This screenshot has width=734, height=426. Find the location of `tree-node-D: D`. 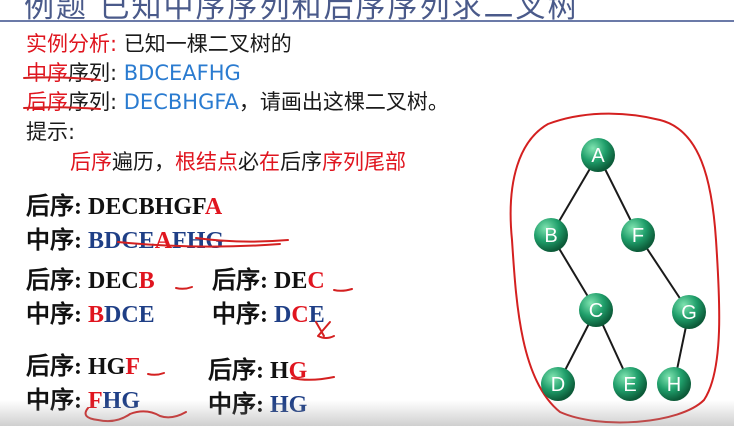

tree-node-D: D is located at coordinates (558, 384).